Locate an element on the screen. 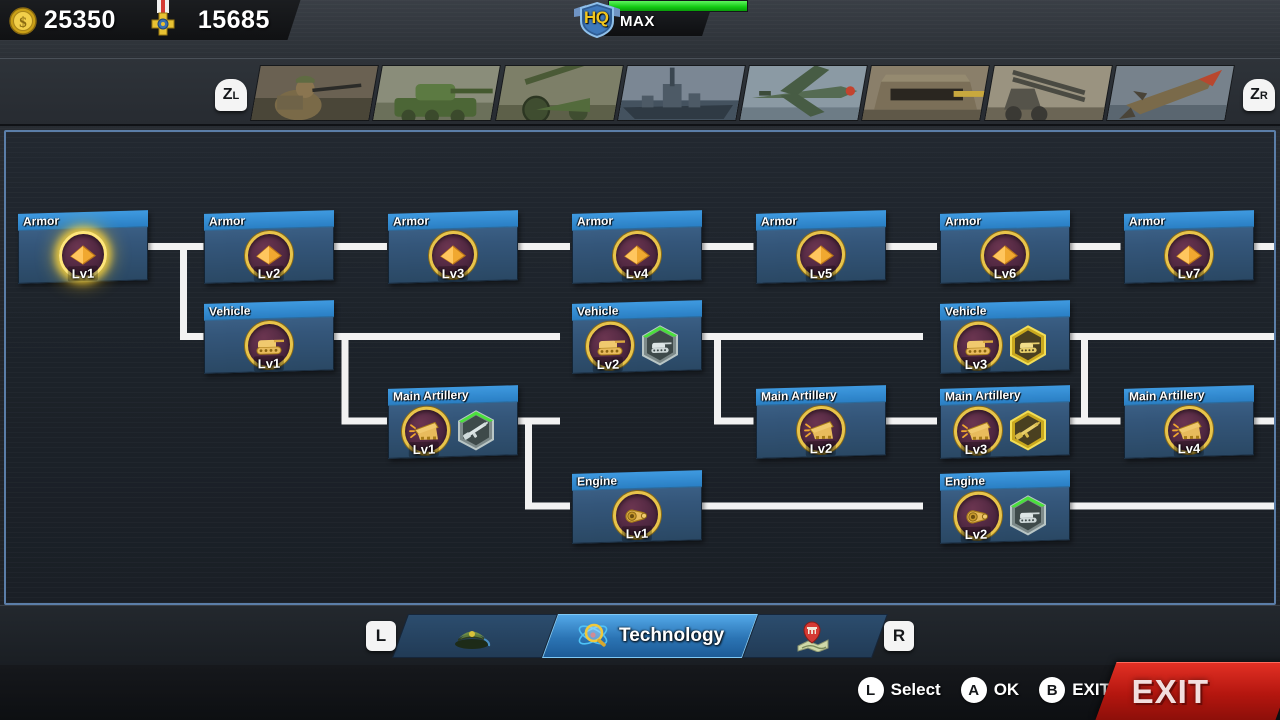 The width and height of the screenshot is (1280, 720). tech-node-main-artillery-3: Main Artillery Lv3 is located at coordinates (1005, 422).